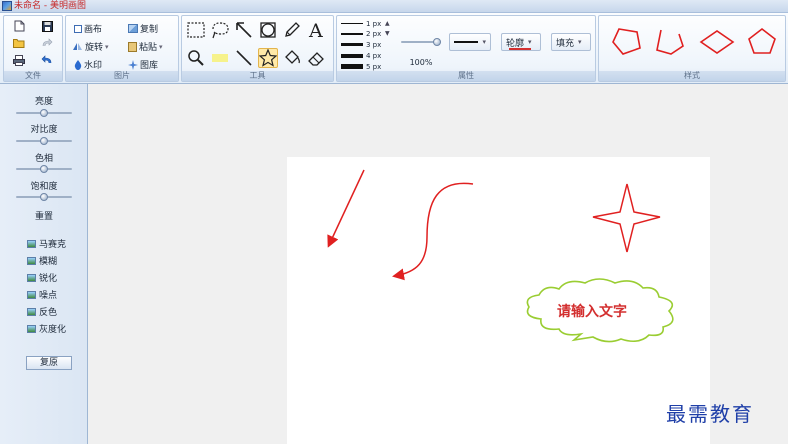 The height and width of the screenshot is (444, 788). What do you see at coordinates (466, 42) in the screenshot?
I see `line-style-sample` at bounding box center [466, 42].